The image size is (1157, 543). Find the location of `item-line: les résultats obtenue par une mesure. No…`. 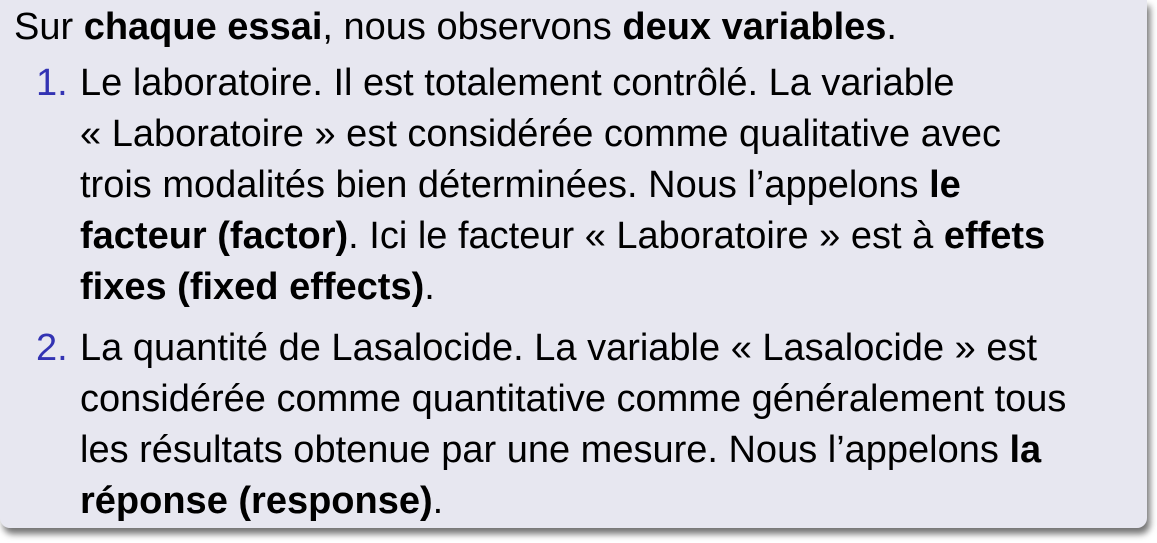

item-line: les résultats obtenue par une mesure. No… is located at coordinates (561, 450).